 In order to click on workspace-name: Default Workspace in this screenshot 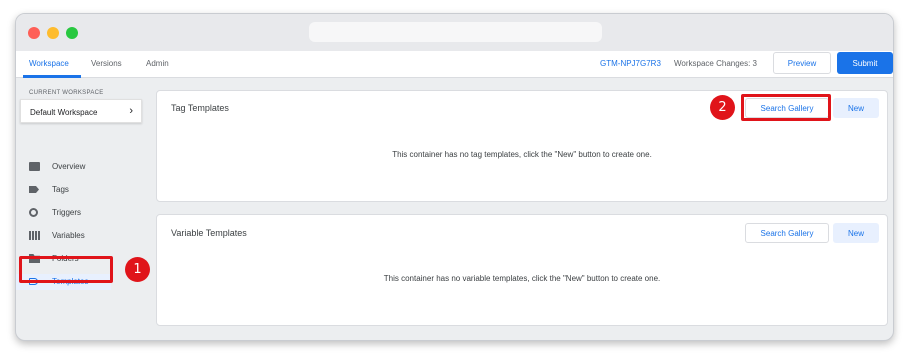, I will do `click(64, 112)`.